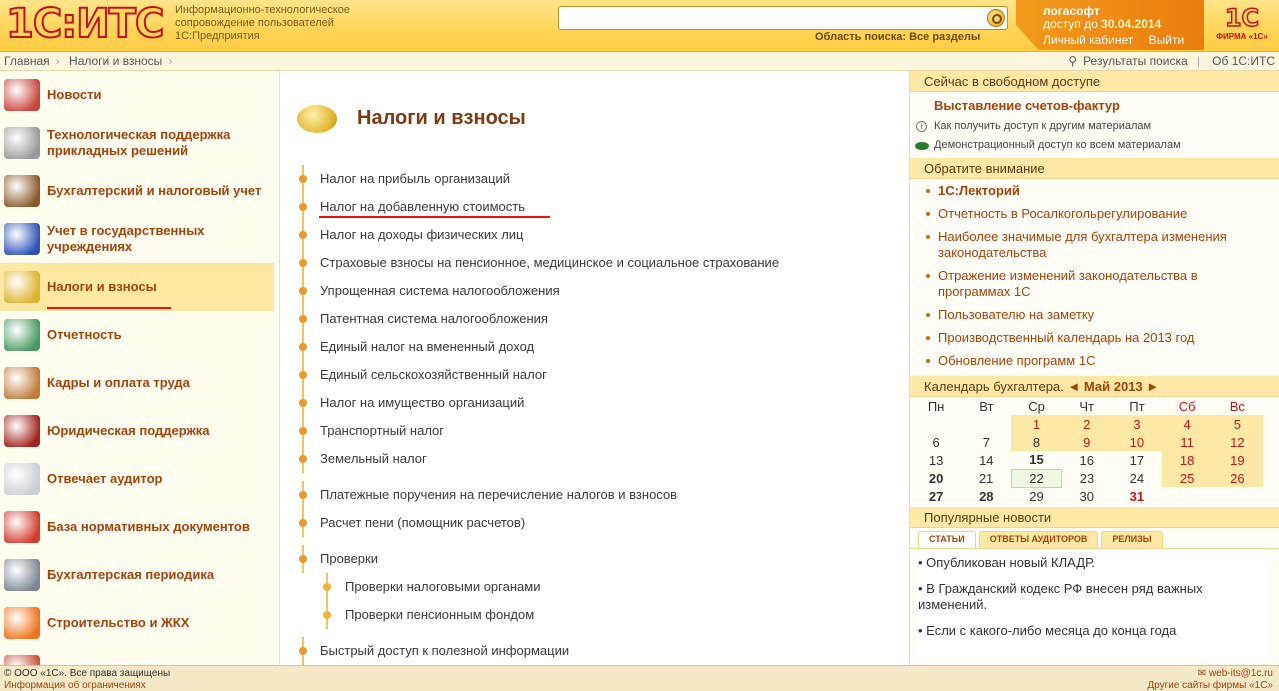 Image resolution: width=1279 pixels, height=691 pixels. Describe the element at coordinates (539, 235) in the screenshot. I see `tax-link: Налог на доходы физических лиц` at that location.